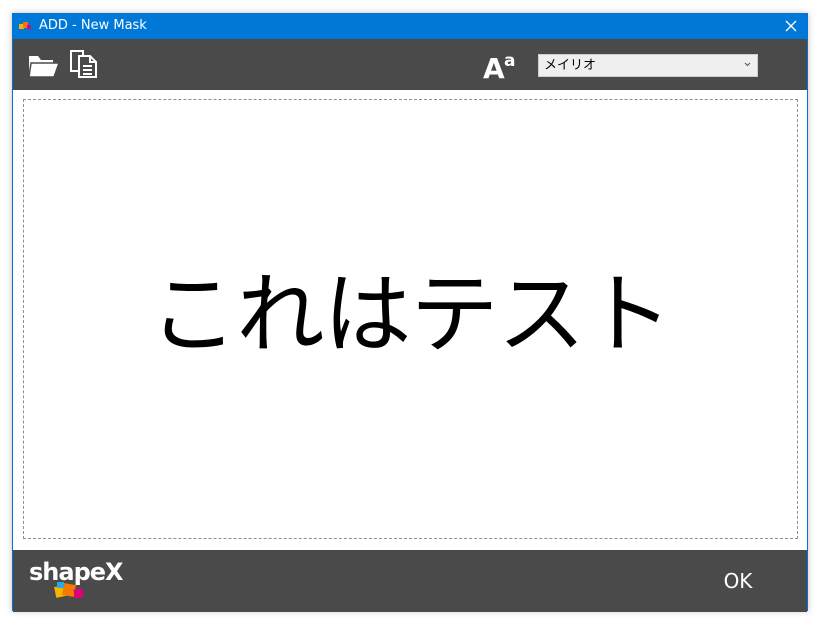 This screenshot has height=628, width=823. I want to click on logo-squares-icon, so click(69, 590).